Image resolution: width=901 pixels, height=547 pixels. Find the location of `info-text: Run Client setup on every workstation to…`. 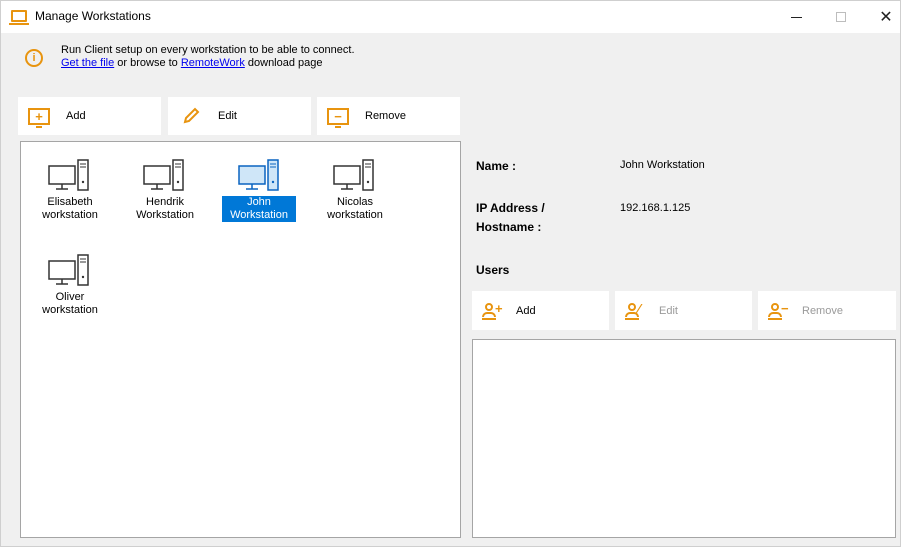

info-text: Run Client setup on every workstation to… is located at coordinates (208, 50).